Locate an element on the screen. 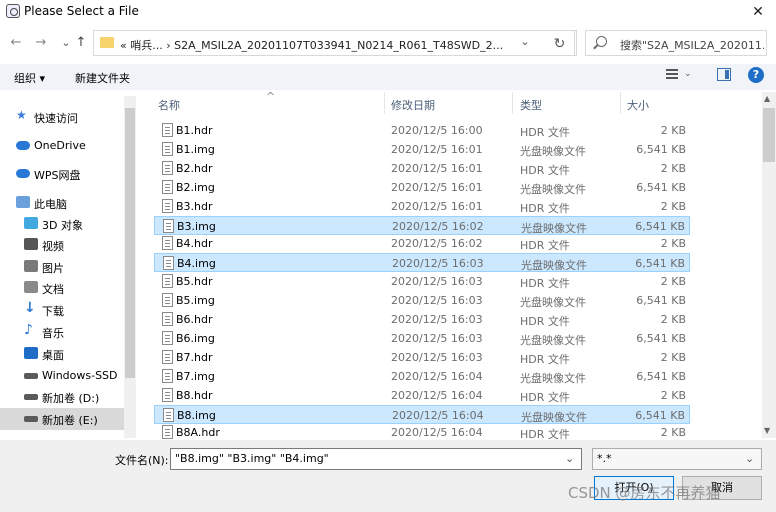 The width and height of the screenshot is (776, 512). nav-item: 新加卷 (E:) is located at coordinates (62, 419).